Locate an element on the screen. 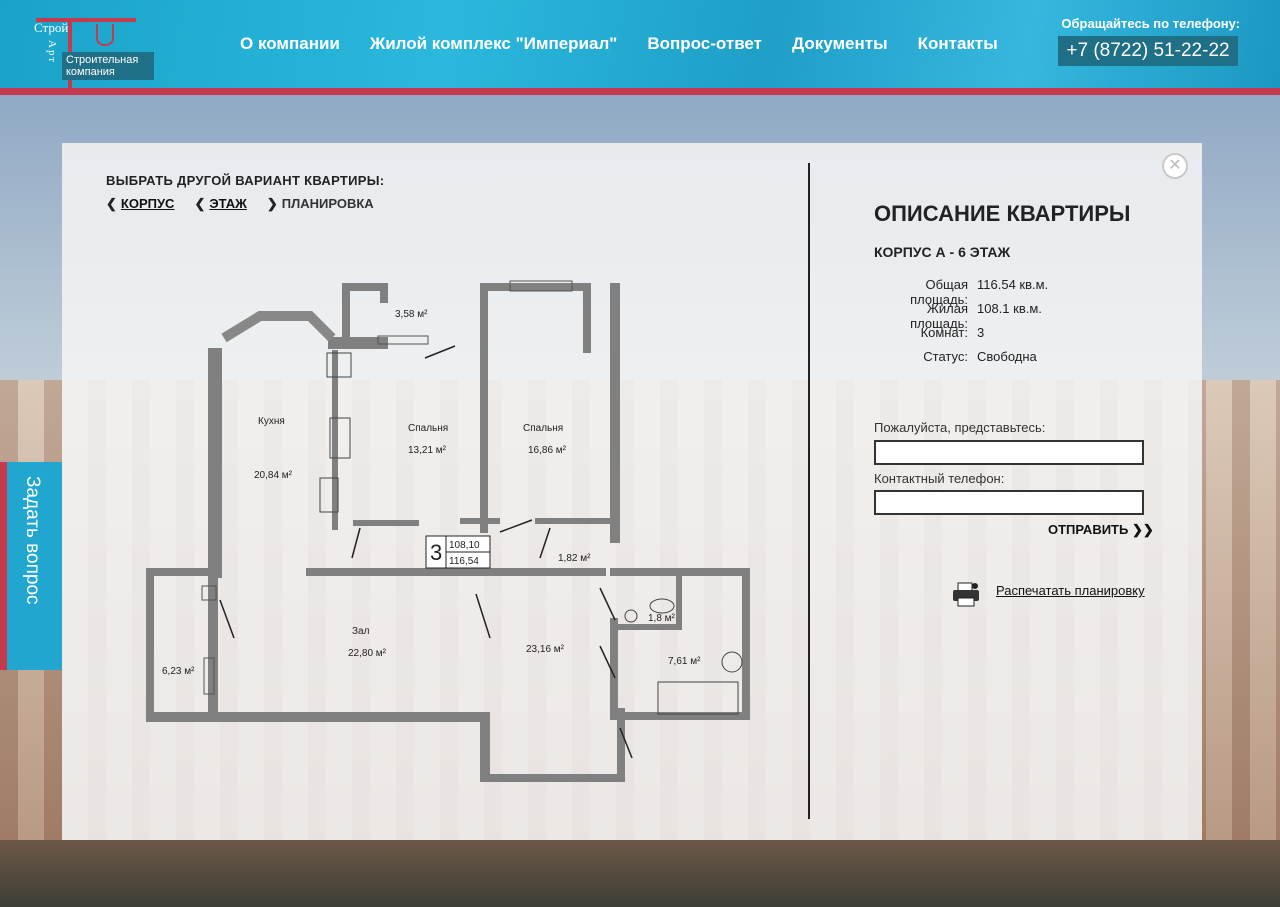 This screenshot has width=1280, height=907. send-button: ОТПРАВИТЬ ❯❯ is located at coordinates (1101, 530).